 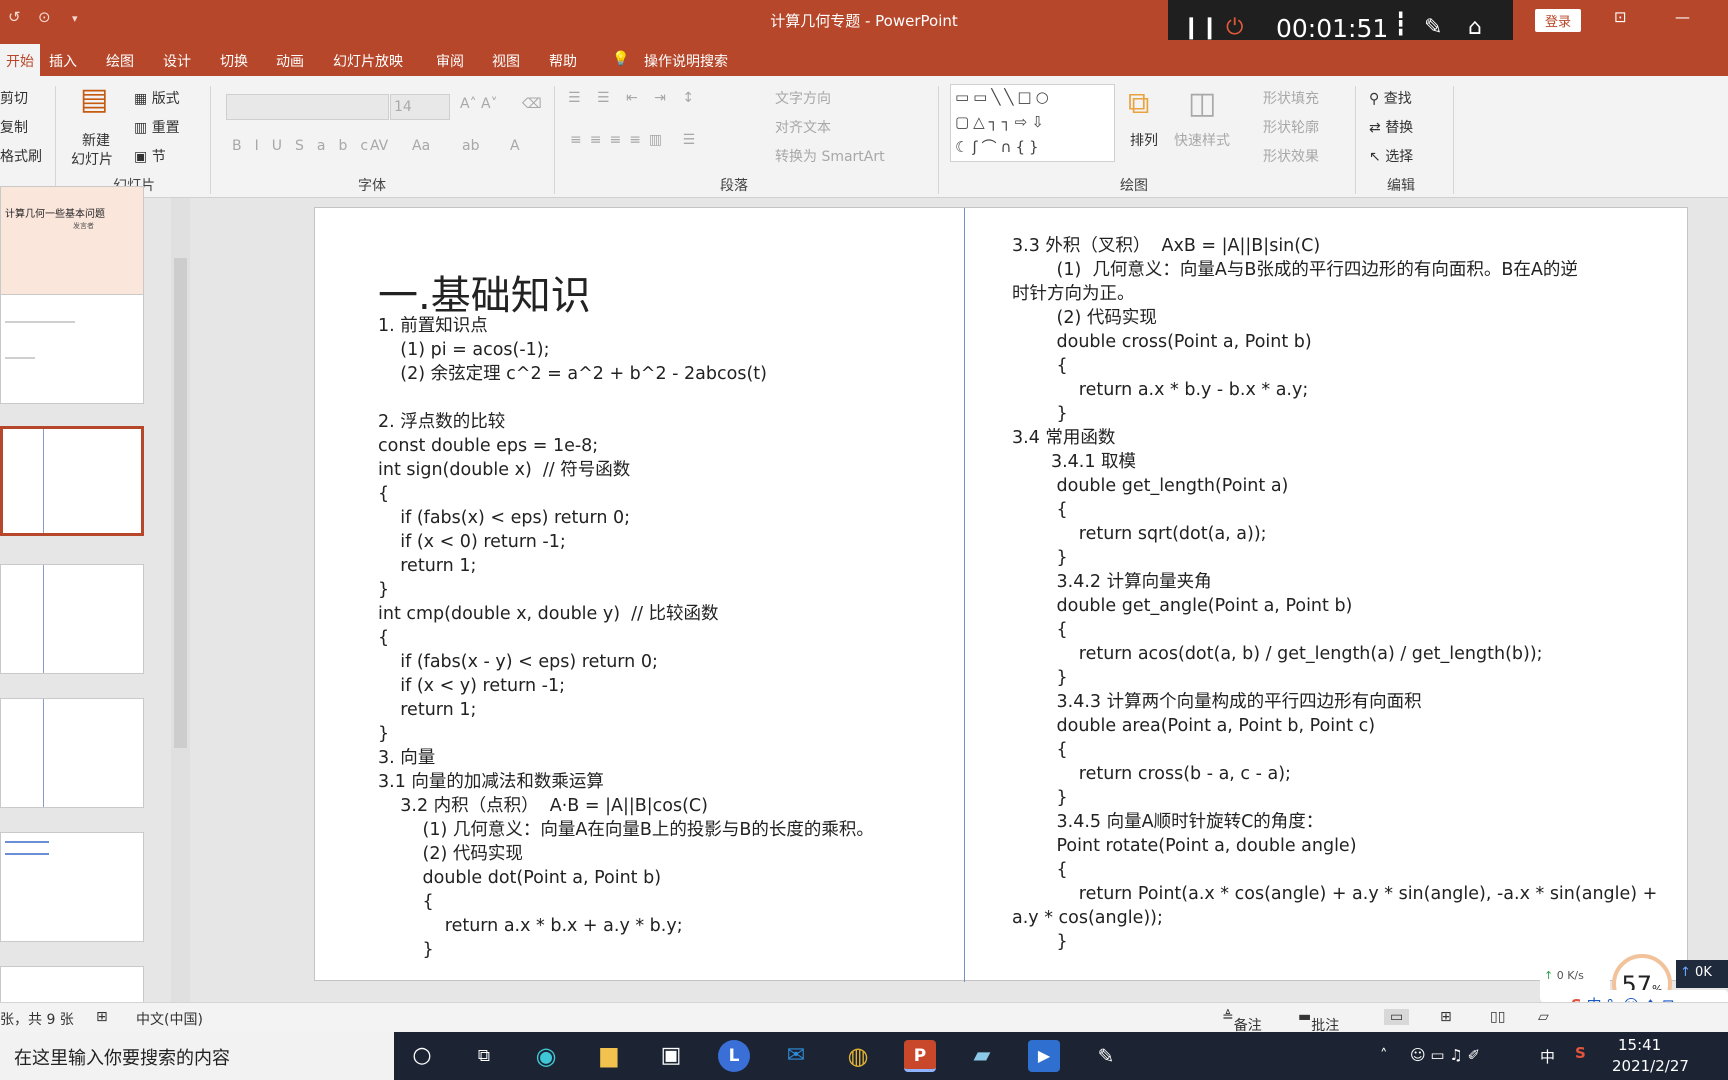 I want to click on ime-indicator: 中, so click(x=1547, y=1056).